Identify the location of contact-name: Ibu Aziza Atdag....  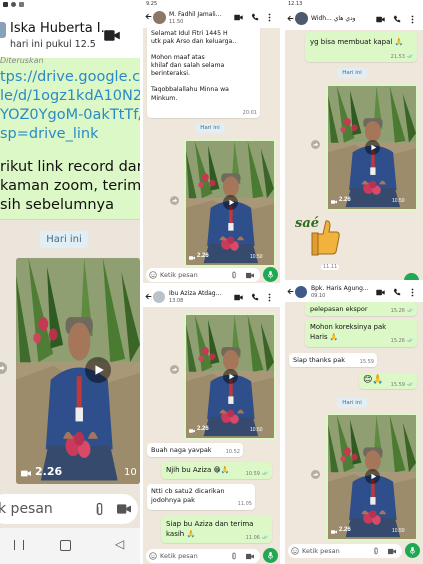
(195, 293).